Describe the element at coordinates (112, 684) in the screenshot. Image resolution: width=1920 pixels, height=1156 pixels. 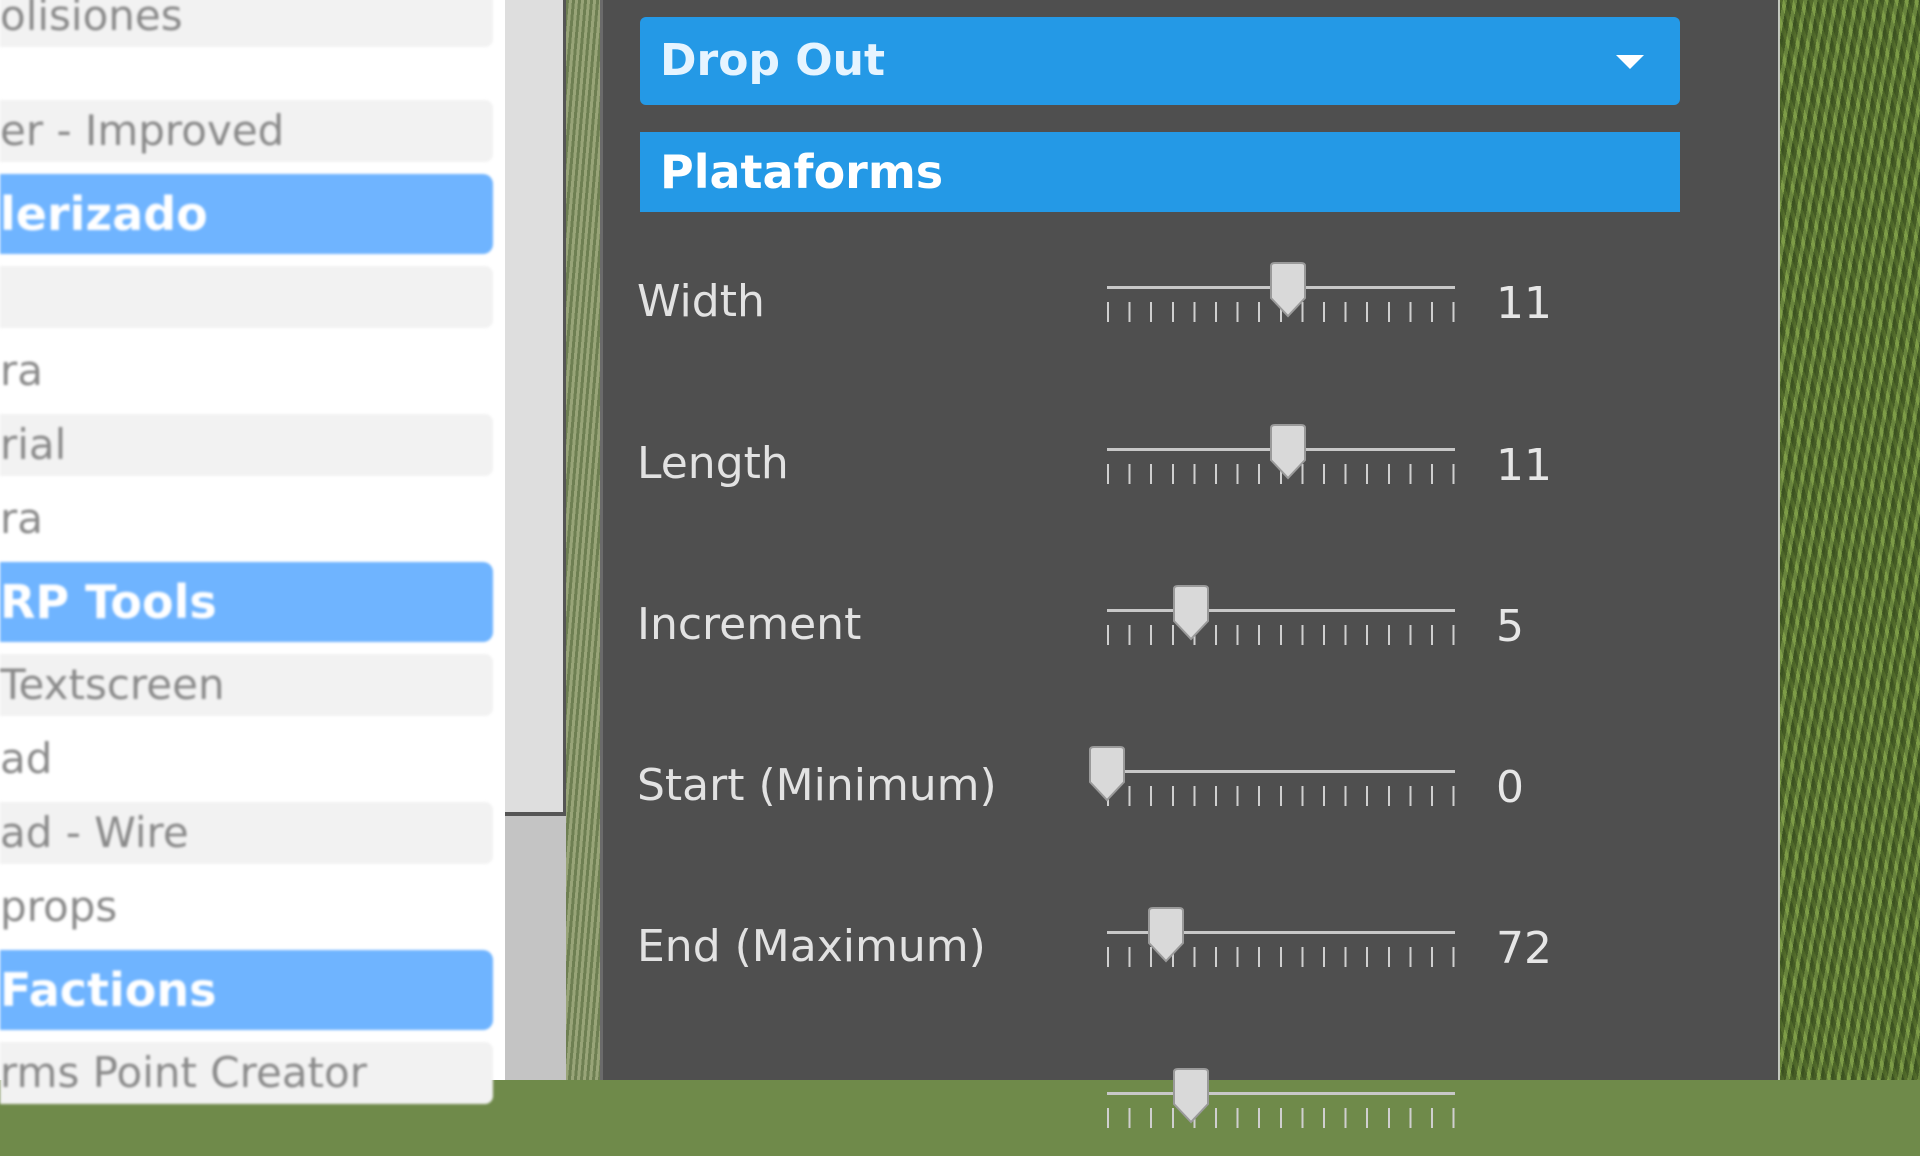
I see `item-label: Textscreen` at that location.